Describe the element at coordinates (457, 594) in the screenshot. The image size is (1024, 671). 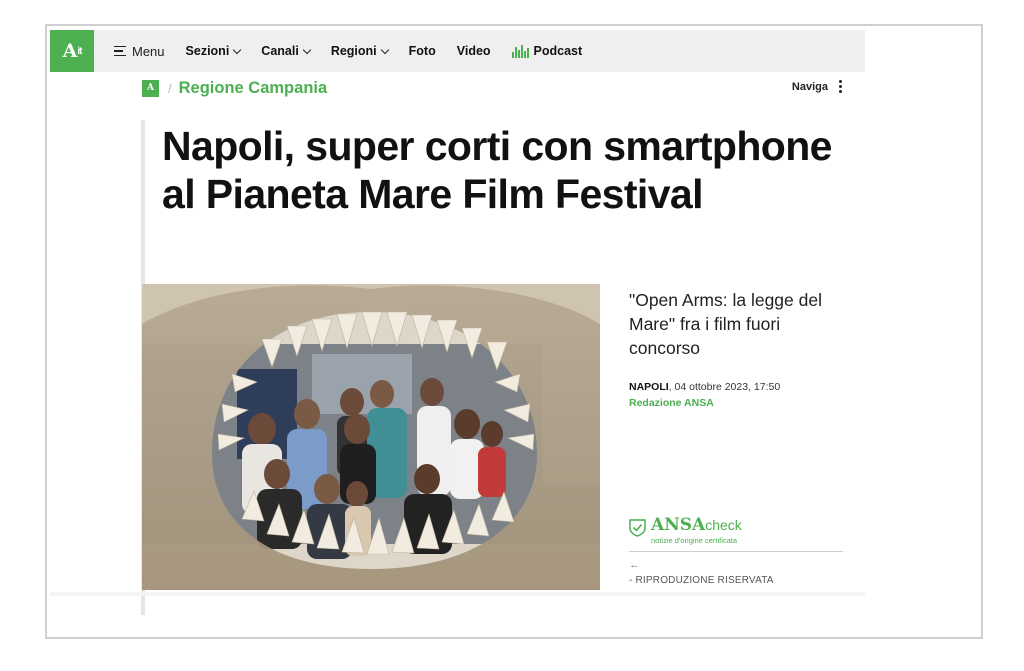
I see `page-bottom-strip` at that location.